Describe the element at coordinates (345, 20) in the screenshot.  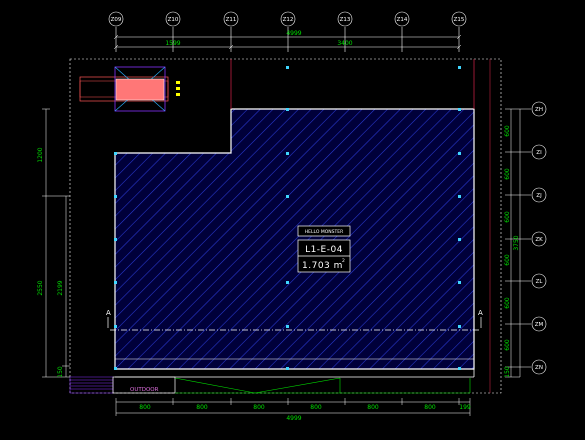
I see `grid-label-z13: Z13` at that location.